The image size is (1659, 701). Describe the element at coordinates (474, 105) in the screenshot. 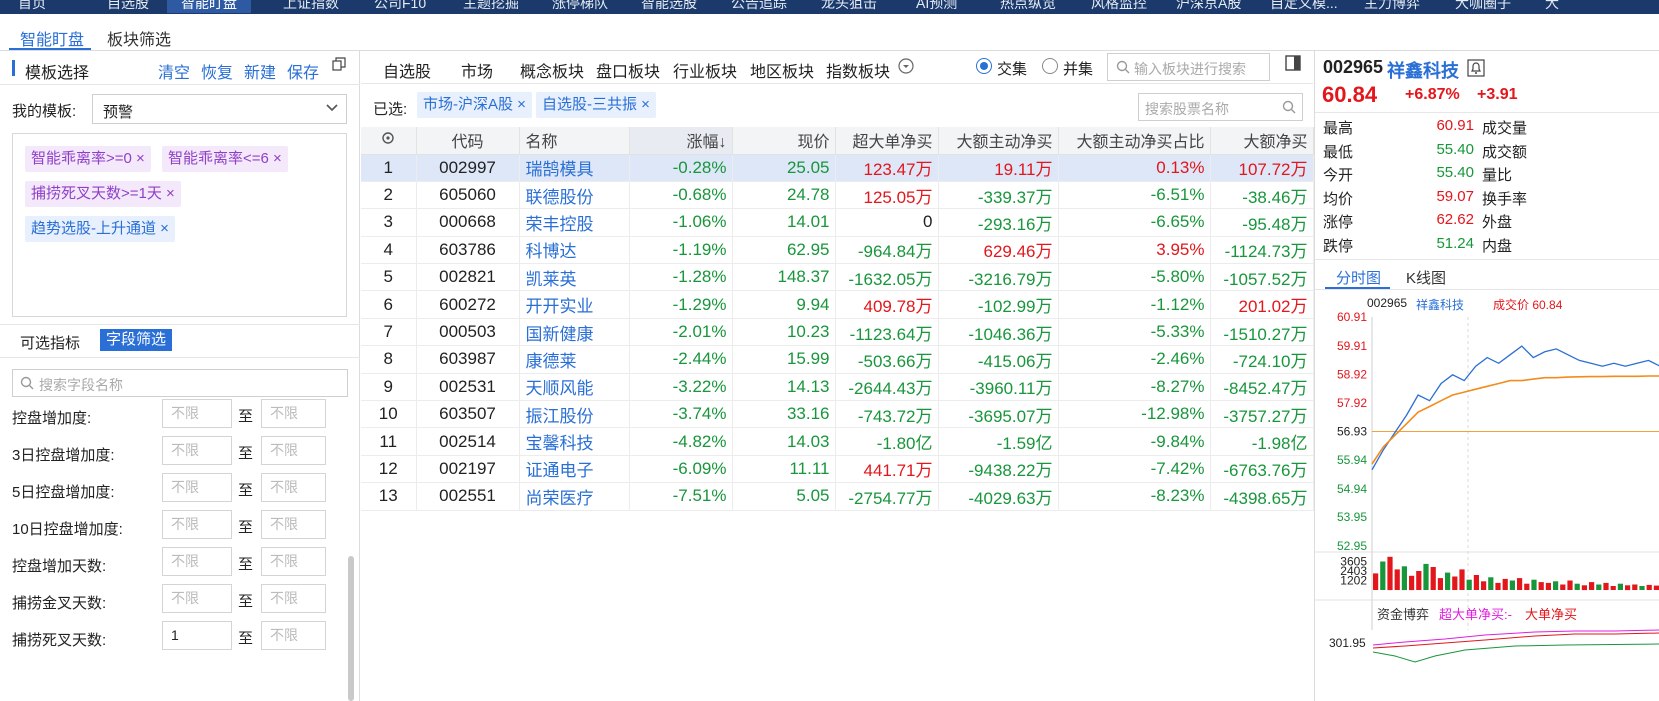

I see `selected-tag-market: 市场-沪深A股 ×` at that location.